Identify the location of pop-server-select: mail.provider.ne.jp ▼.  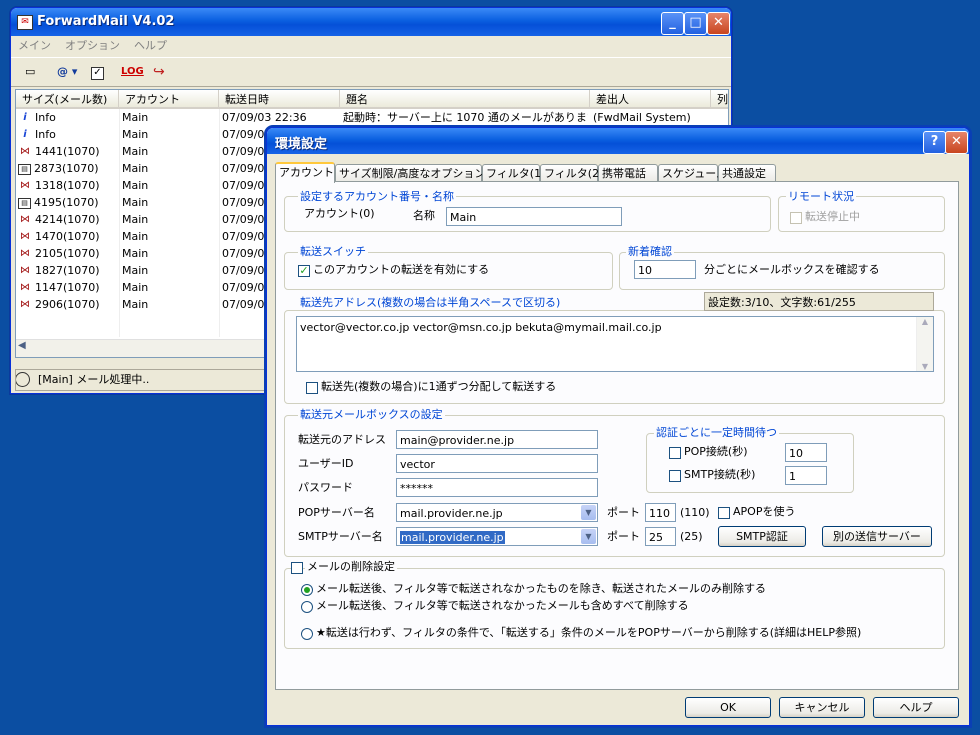
(497, 512).